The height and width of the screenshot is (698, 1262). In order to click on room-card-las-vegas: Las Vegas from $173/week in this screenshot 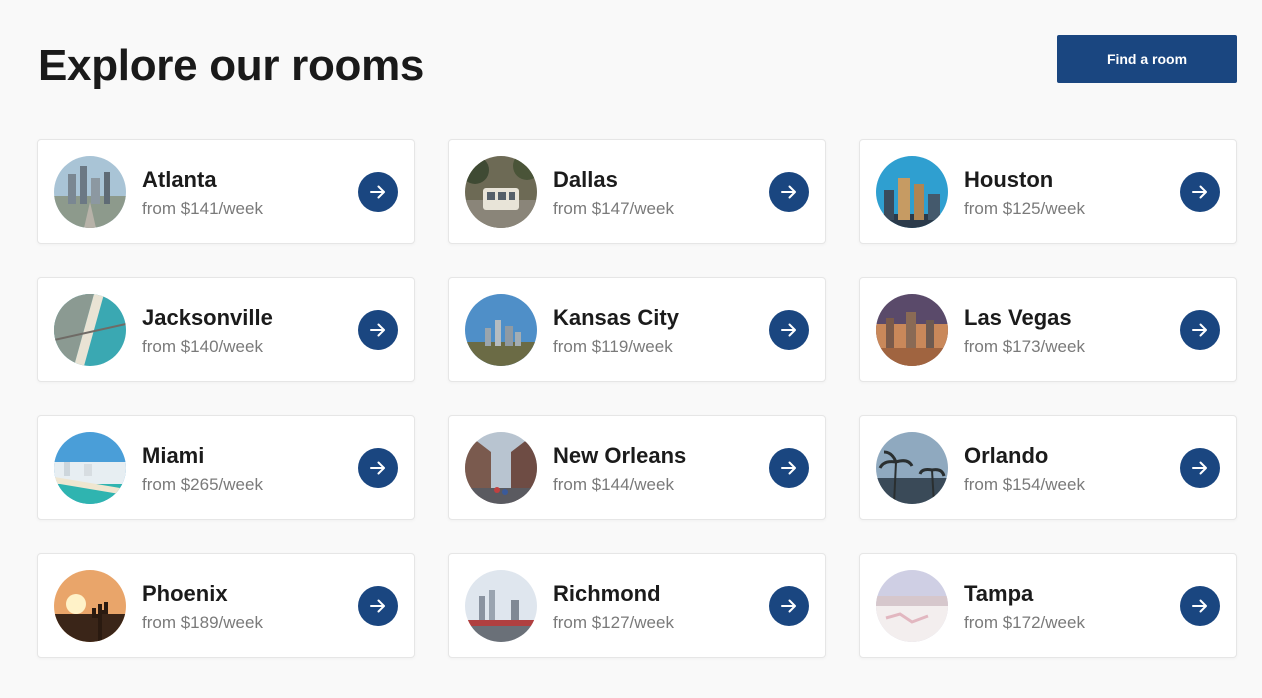, I will do `click(1048, 329)`.